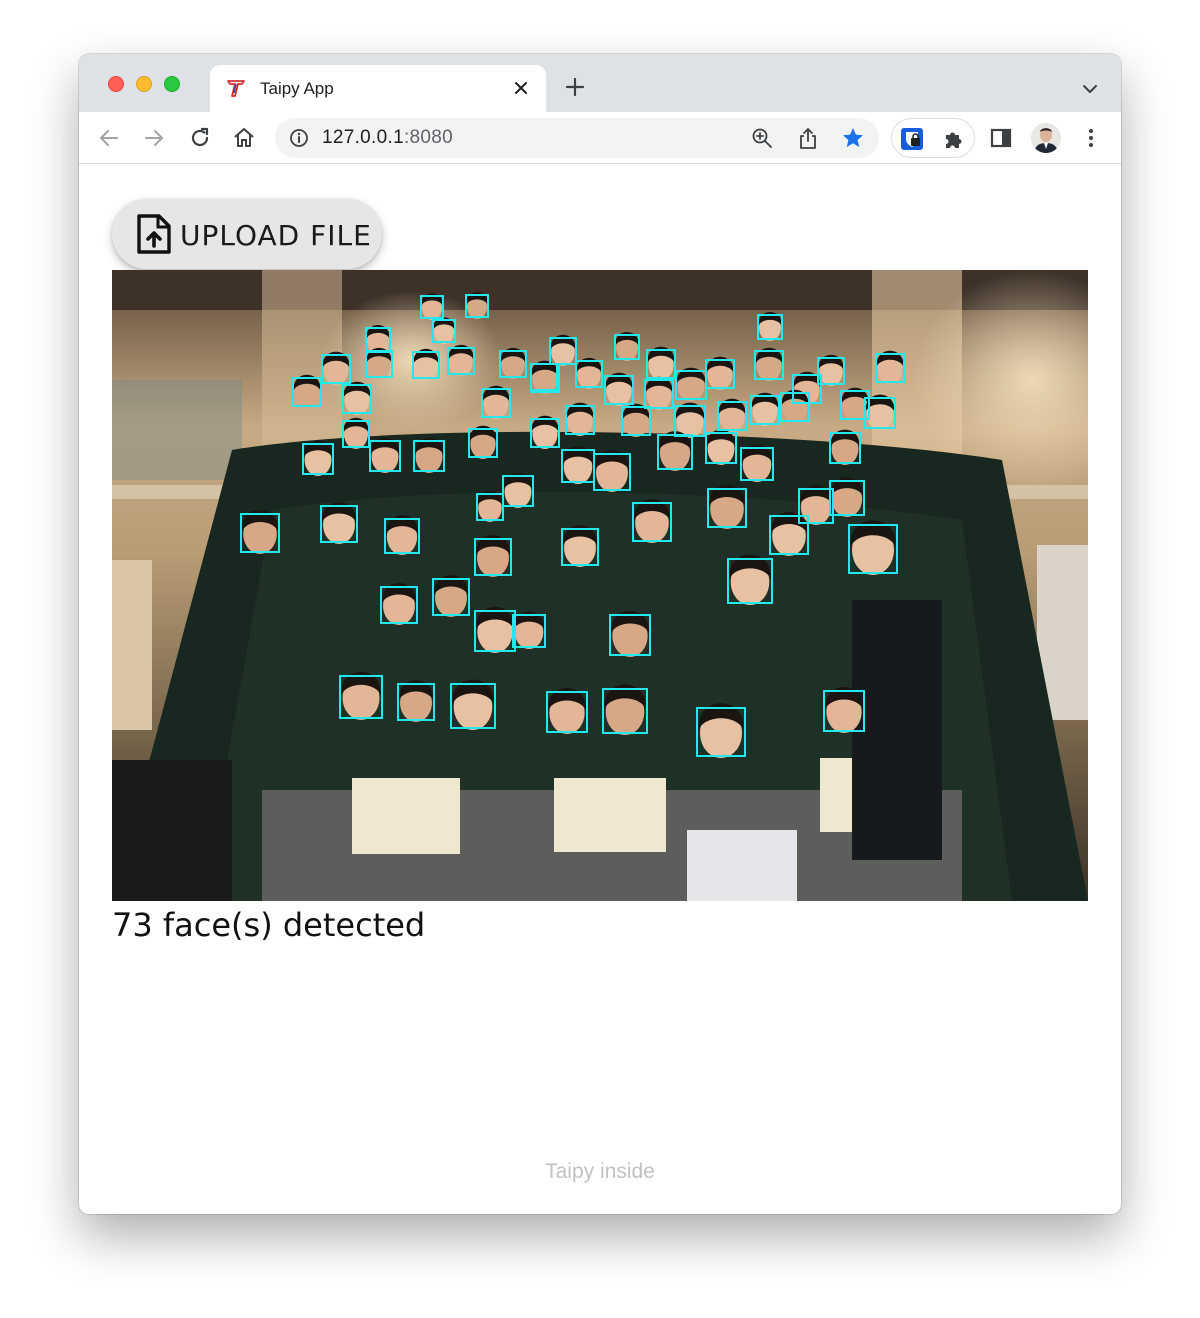 The width and height of the screenshot is (1200, 1318). Describe the element at coordinates (269, 925) in the screenshot. I see `face-count-text: 73 face(s) detected` at that location.